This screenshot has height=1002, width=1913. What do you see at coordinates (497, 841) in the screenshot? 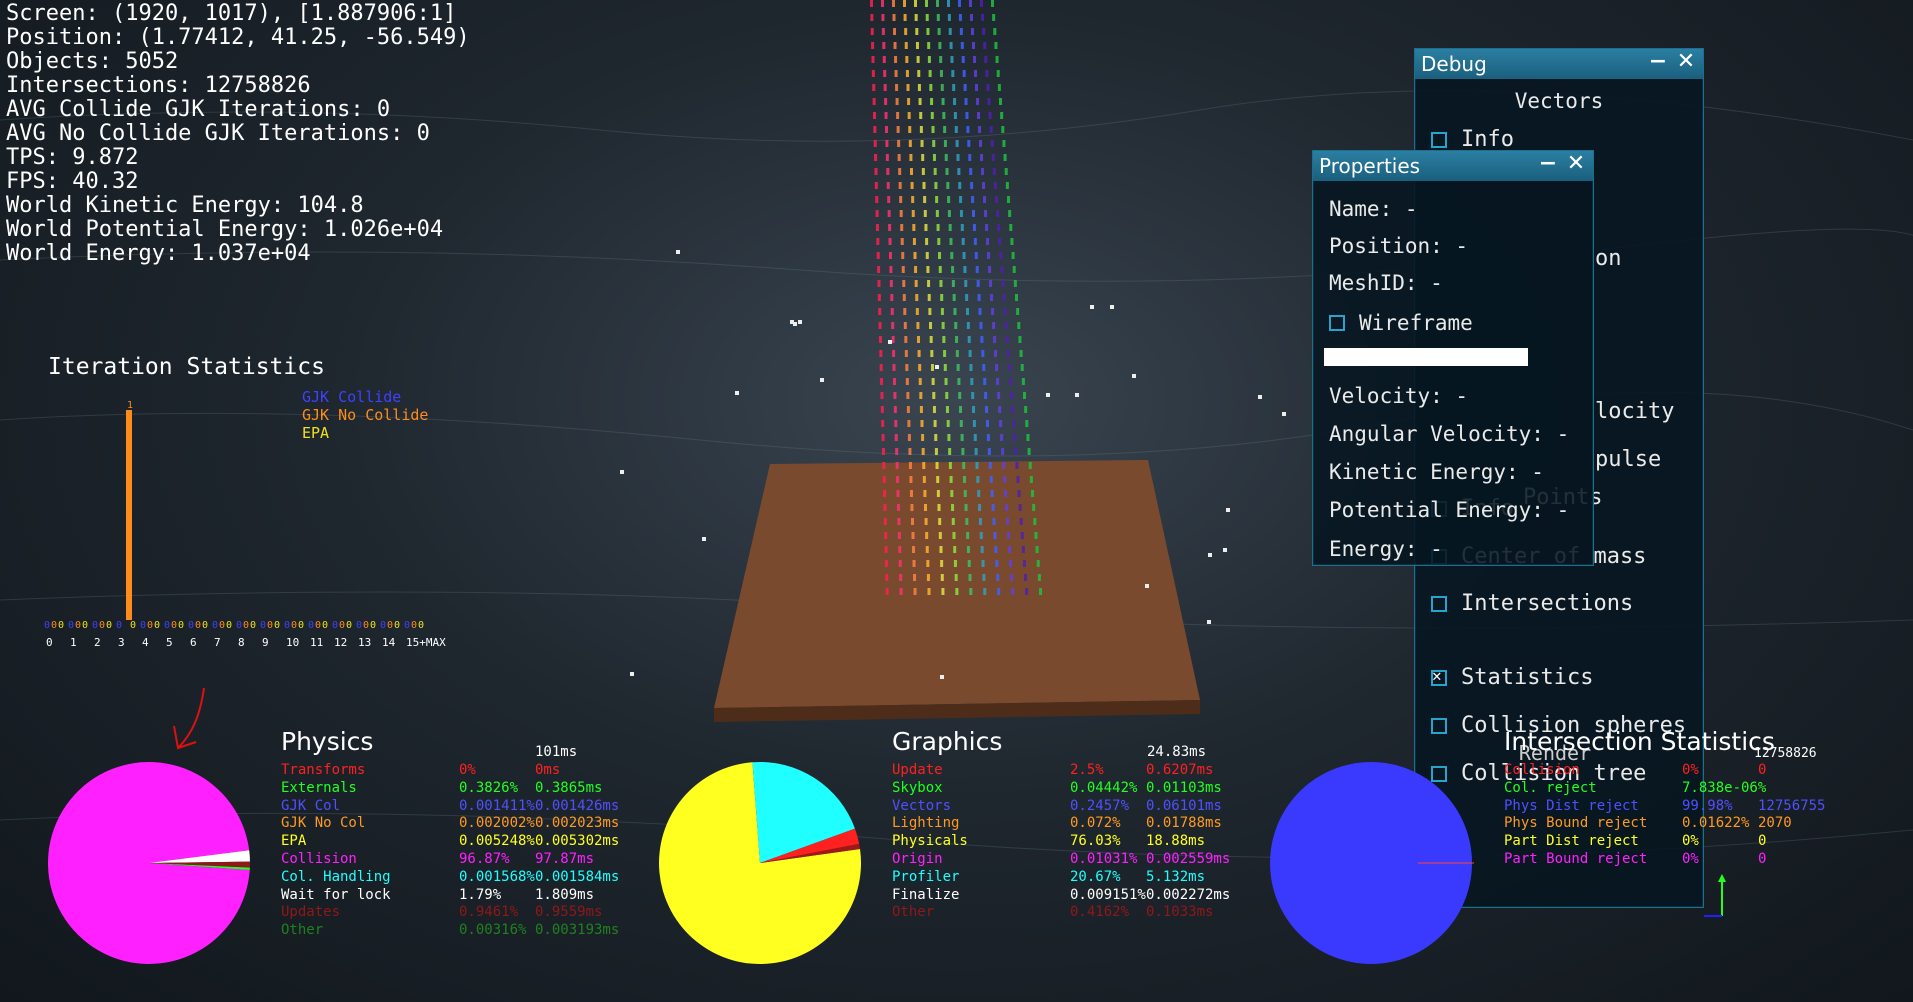
I see `row-pct: 0.005248%` at bounding box center [497, 841].